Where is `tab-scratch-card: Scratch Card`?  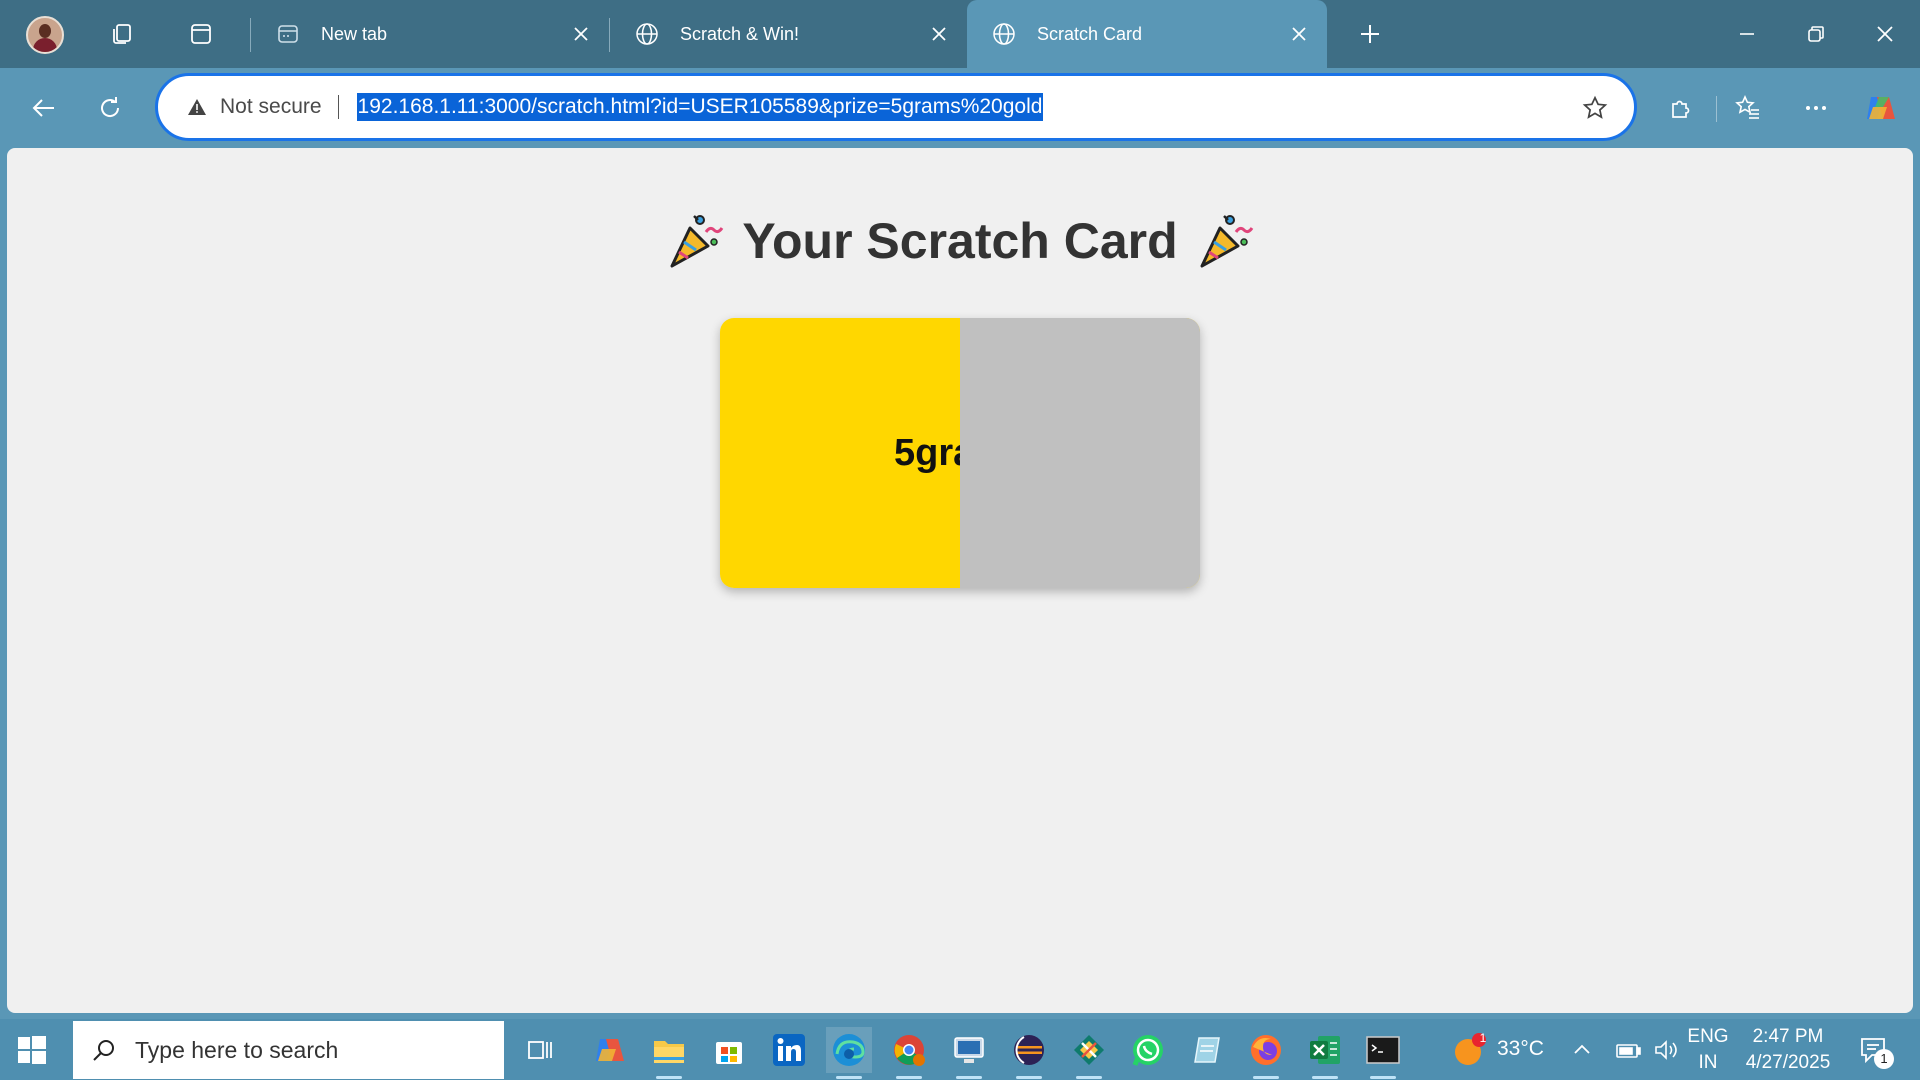
tab-scratch-card: Scratch Card is located at coordinates (1147, 34).